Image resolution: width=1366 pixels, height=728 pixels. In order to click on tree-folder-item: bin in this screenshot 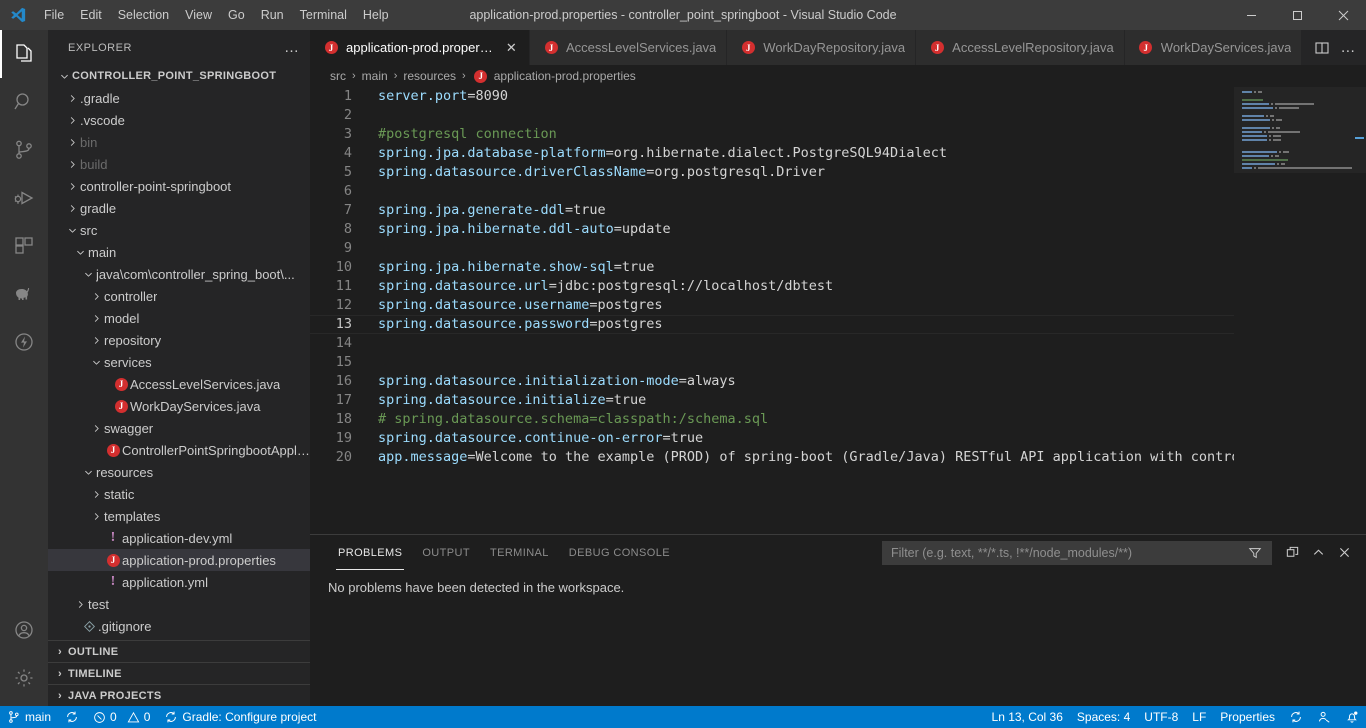, I will do `click(179, 142)`.